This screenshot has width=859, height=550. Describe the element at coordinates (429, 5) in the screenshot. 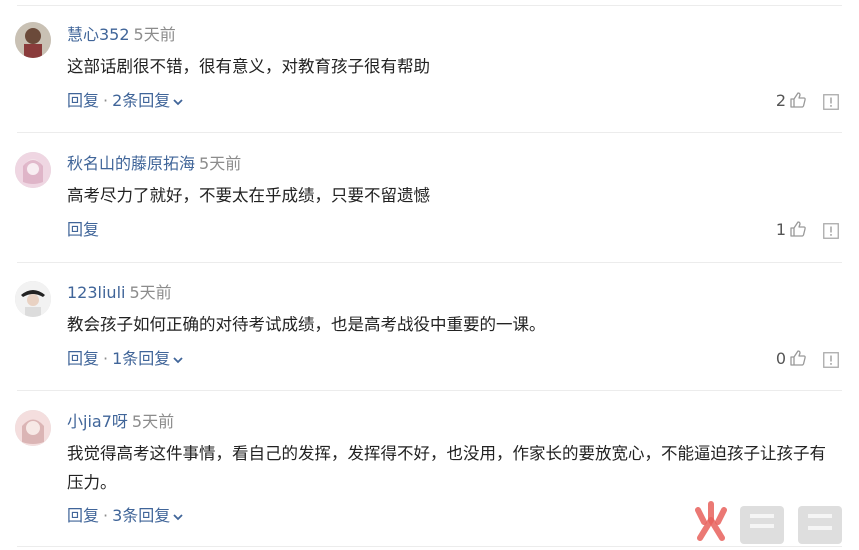

I see `top-divider` at that location.